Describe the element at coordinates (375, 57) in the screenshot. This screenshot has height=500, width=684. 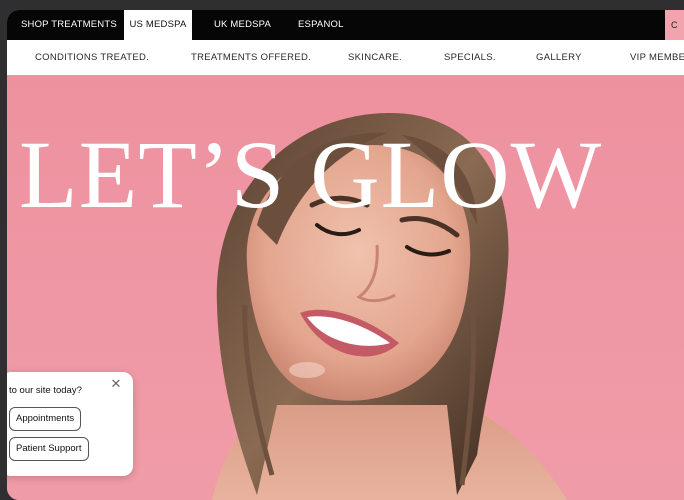
I see `nav-skincare: SKINCARE.` at that location.